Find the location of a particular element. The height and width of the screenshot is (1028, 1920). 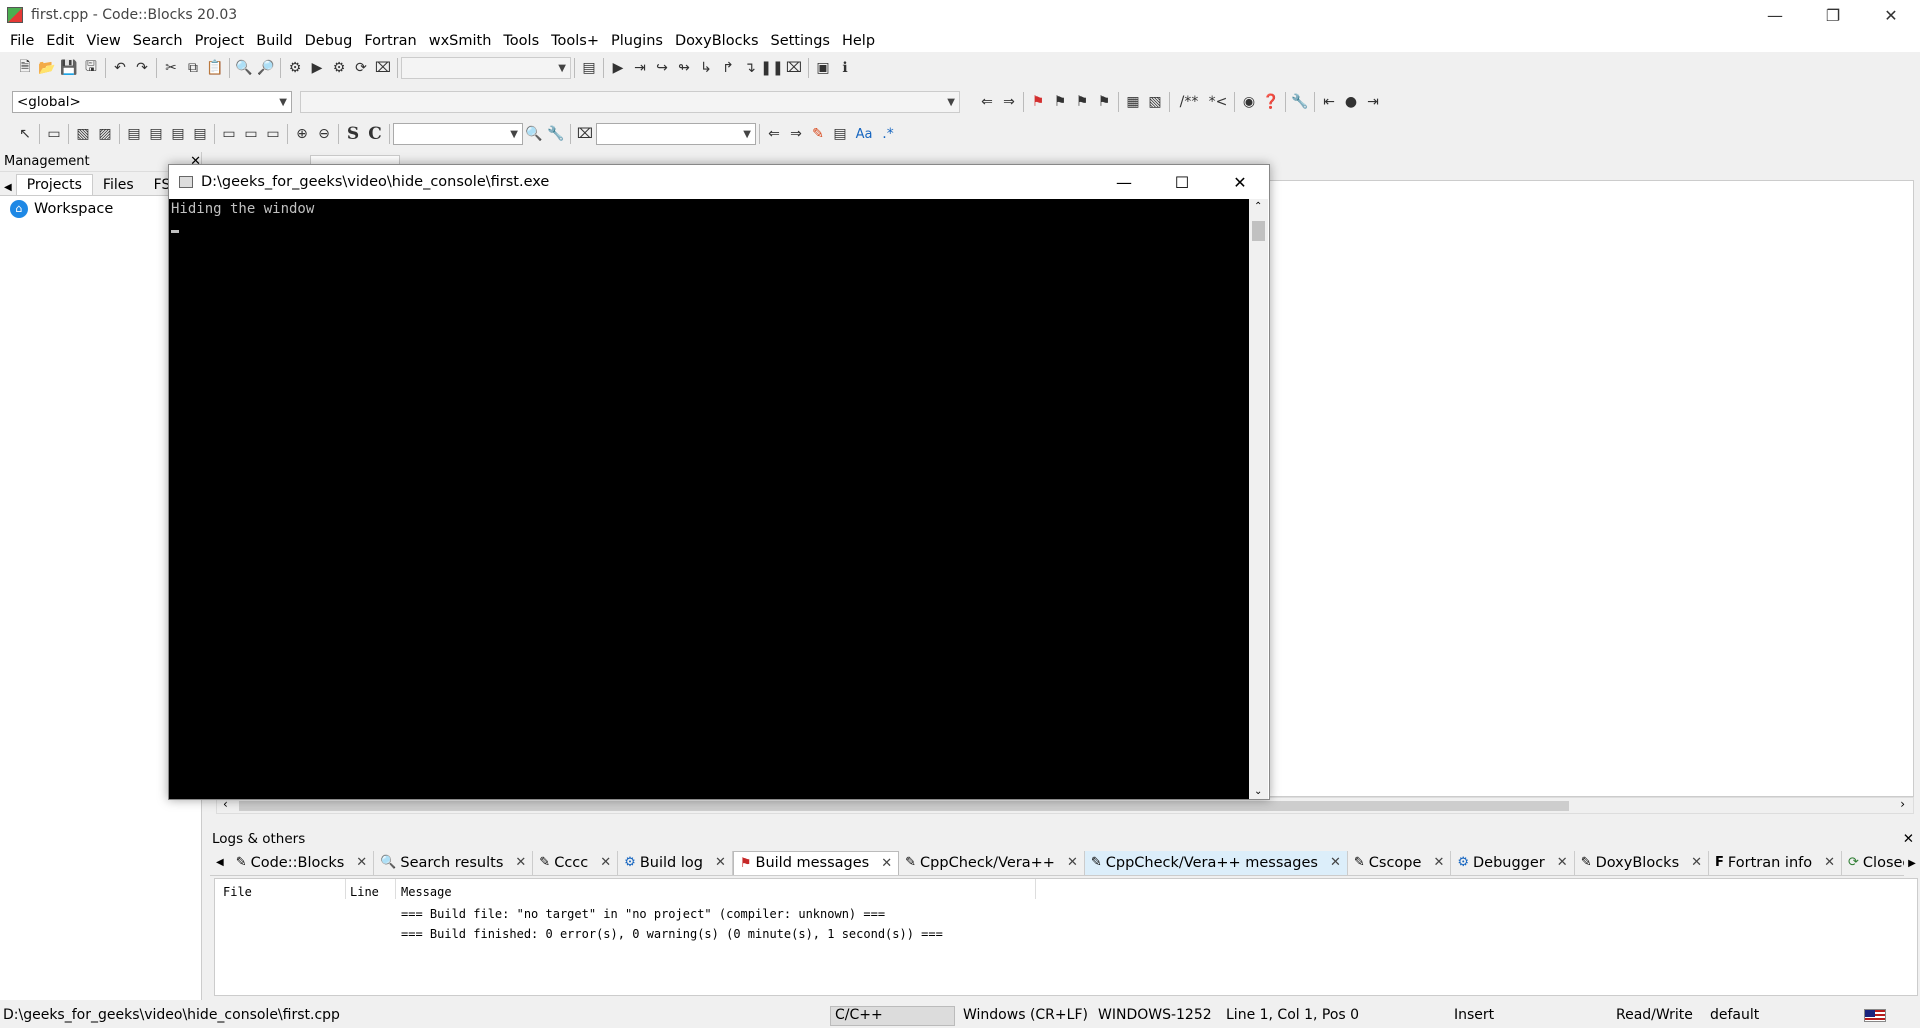

cut-icon: ✂ is located at coordinates (171, 68).